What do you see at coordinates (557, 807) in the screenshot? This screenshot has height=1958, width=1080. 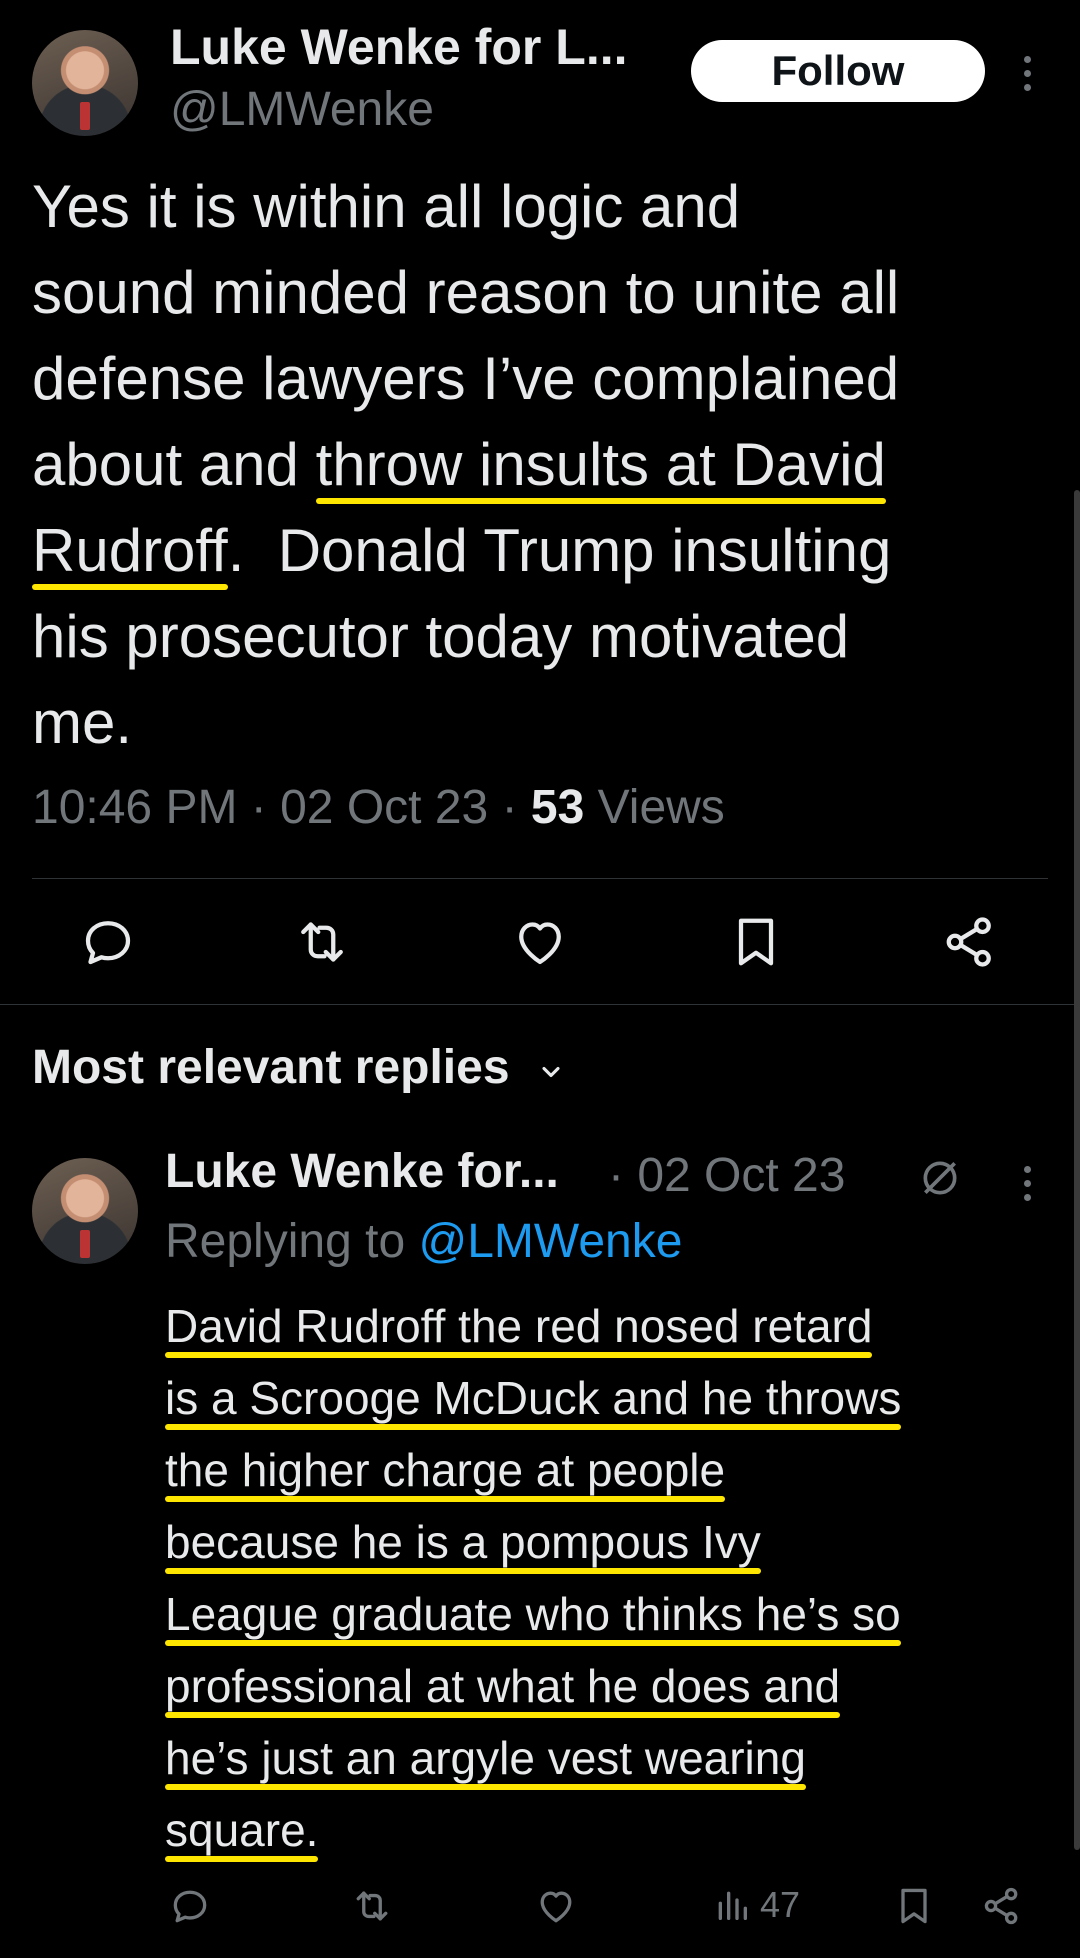 I see `views-count: 53` at bounding box center [557, 807].